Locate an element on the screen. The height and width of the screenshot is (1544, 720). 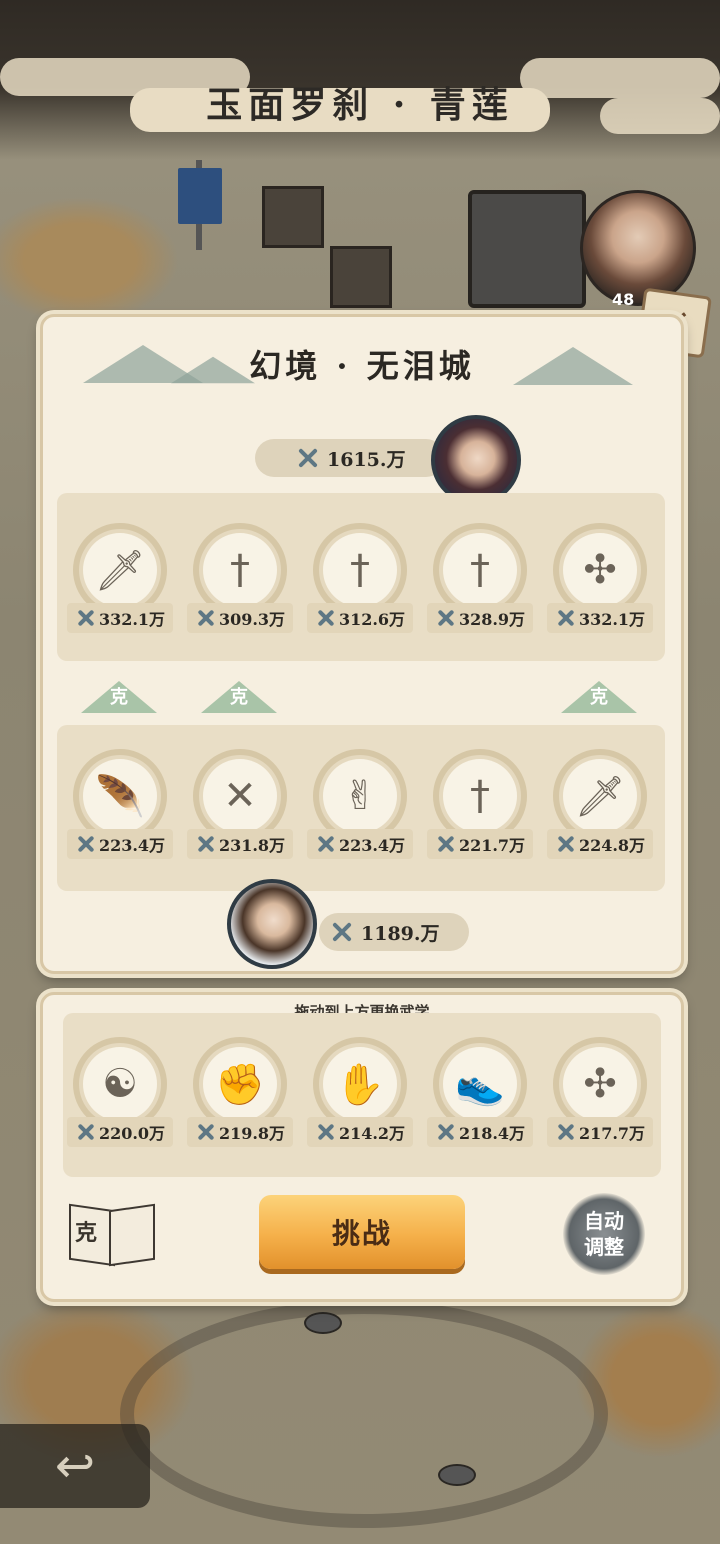
crossed-spears-icon: ✕ is located at coordinates (240, 796).